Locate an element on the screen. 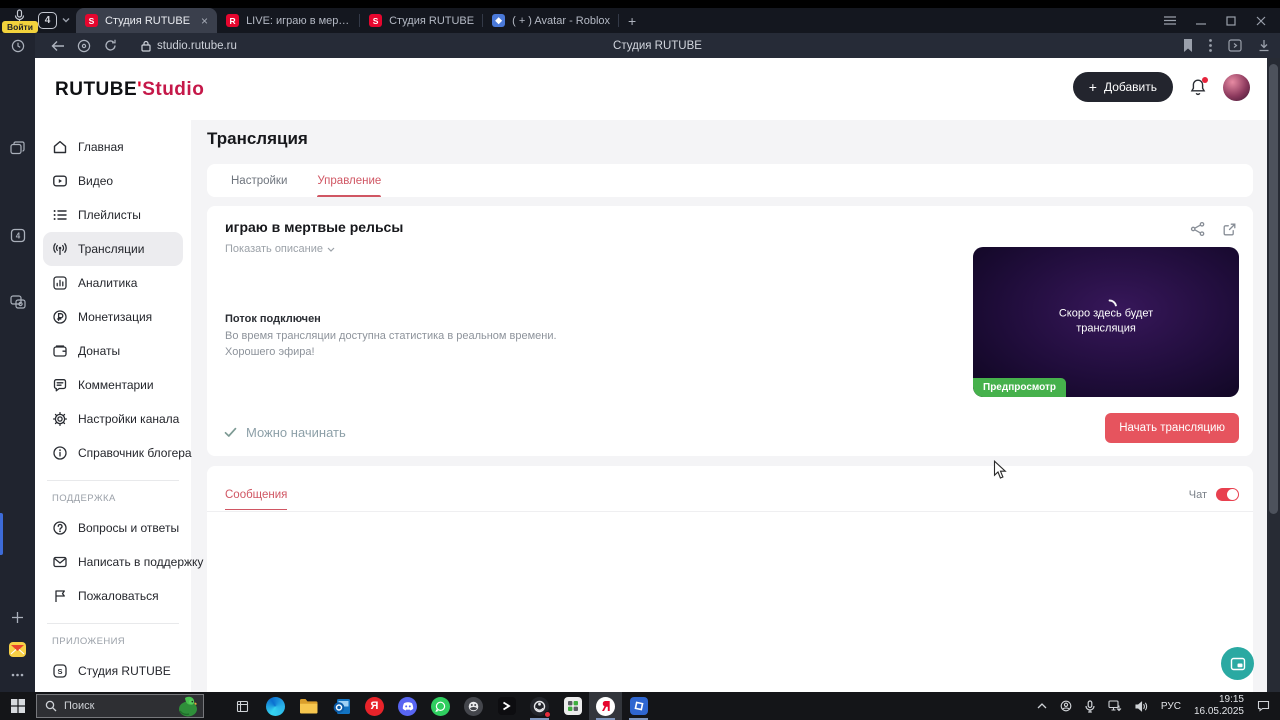  signin-badge: Войти is located at coordinates (20, 27).